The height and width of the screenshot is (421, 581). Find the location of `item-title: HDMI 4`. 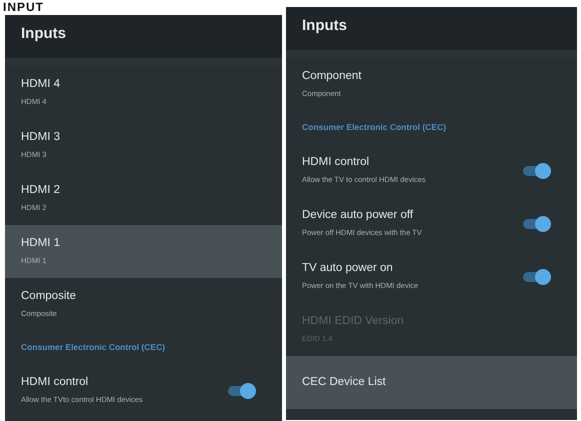

item-title: HDMI 4 is located at coordinates (40, 85).